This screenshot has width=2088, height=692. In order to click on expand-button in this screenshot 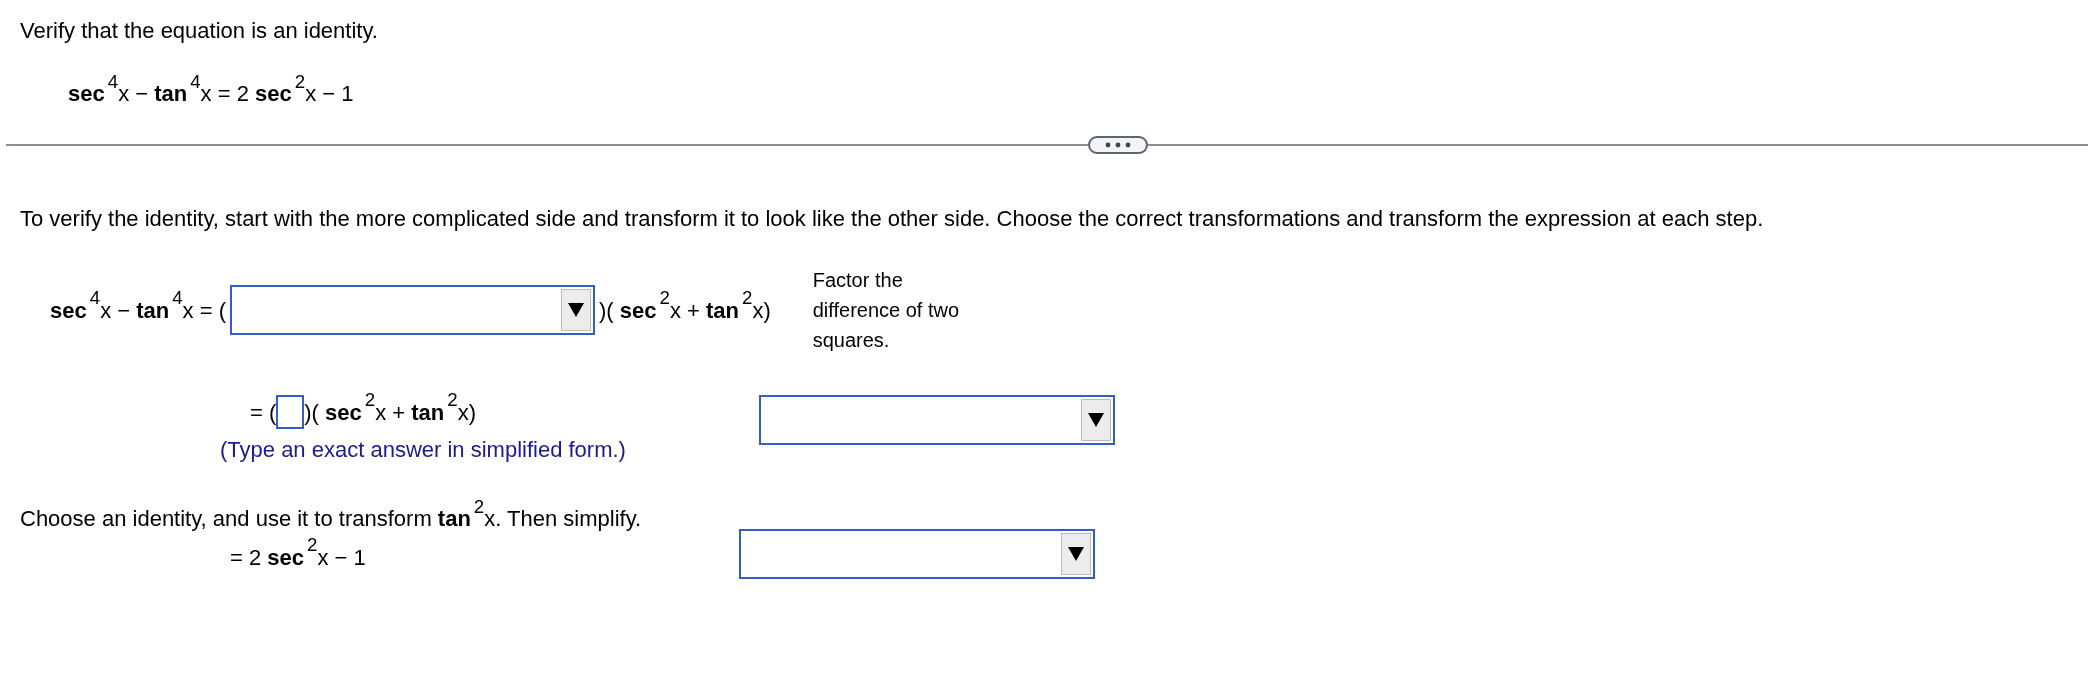, I will do `click(1118, 145)`.